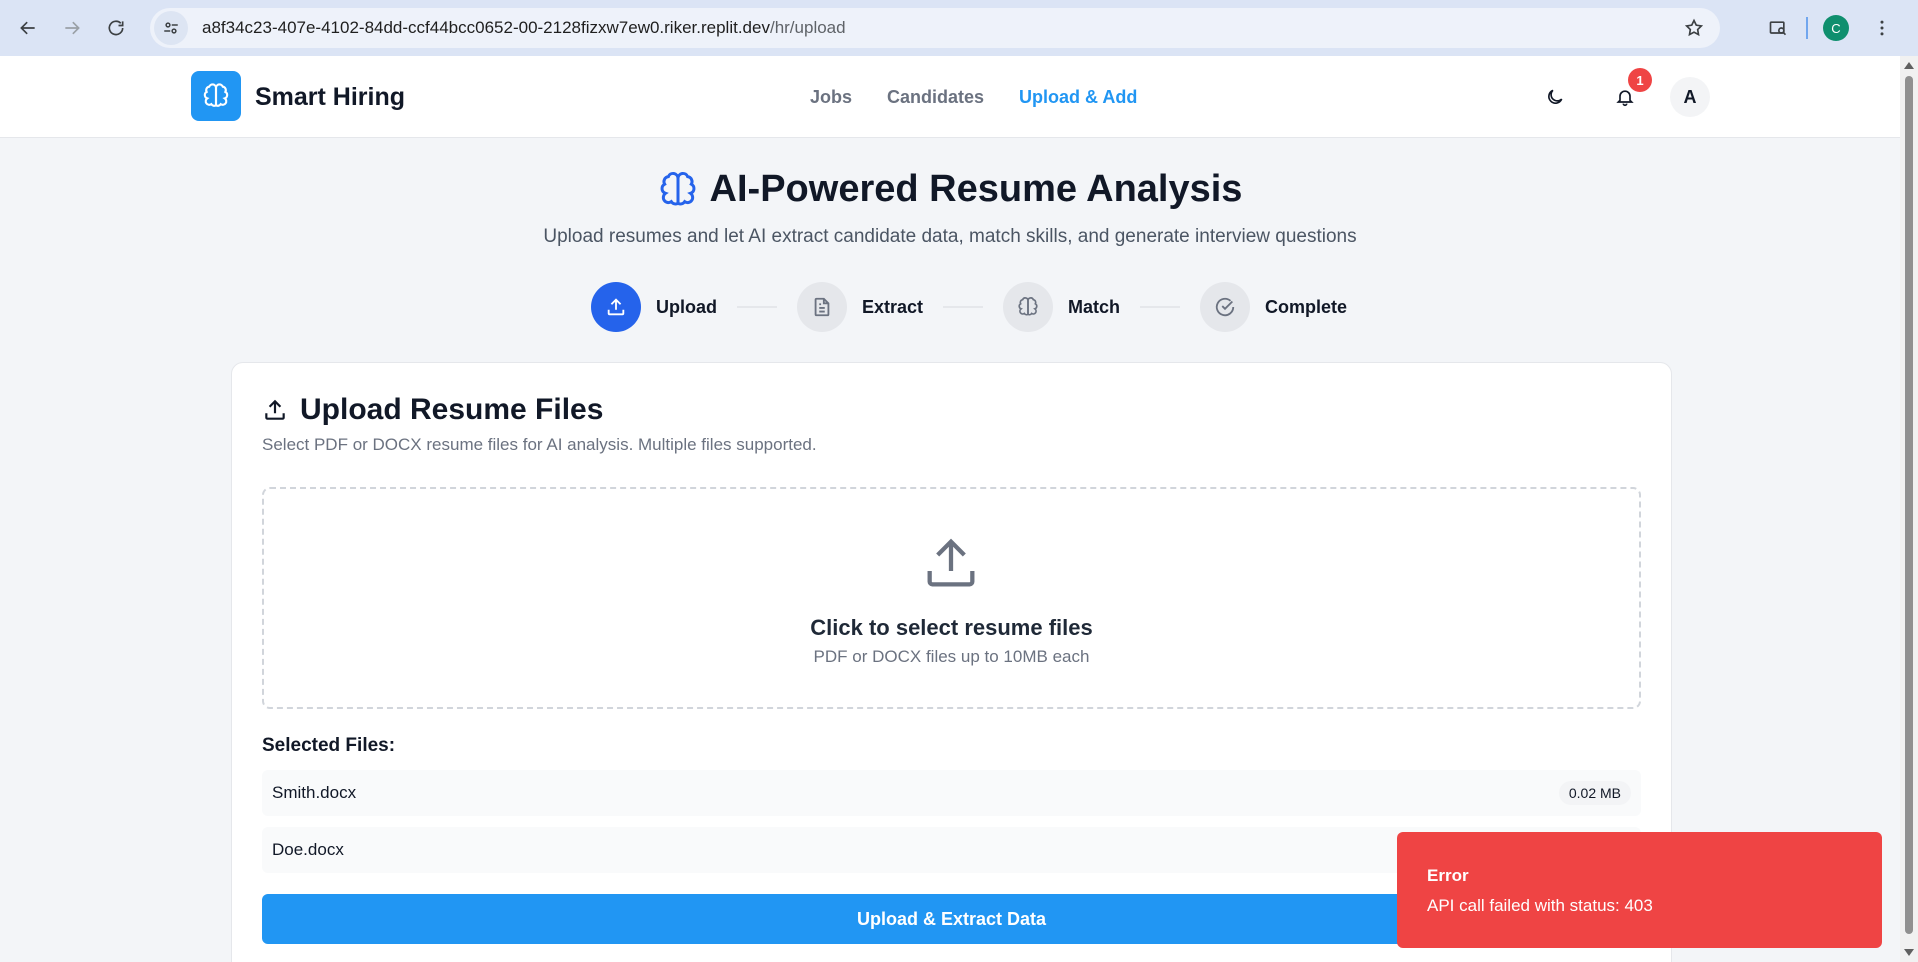  I want to click on forward-button, so click(72, 28).